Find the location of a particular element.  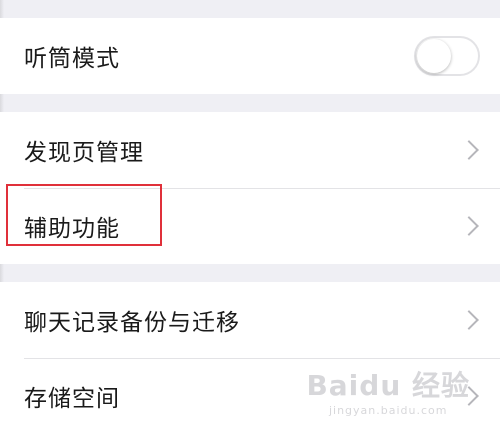

accessibility-label: 辅助功能 is located at coordinates (72, 229).